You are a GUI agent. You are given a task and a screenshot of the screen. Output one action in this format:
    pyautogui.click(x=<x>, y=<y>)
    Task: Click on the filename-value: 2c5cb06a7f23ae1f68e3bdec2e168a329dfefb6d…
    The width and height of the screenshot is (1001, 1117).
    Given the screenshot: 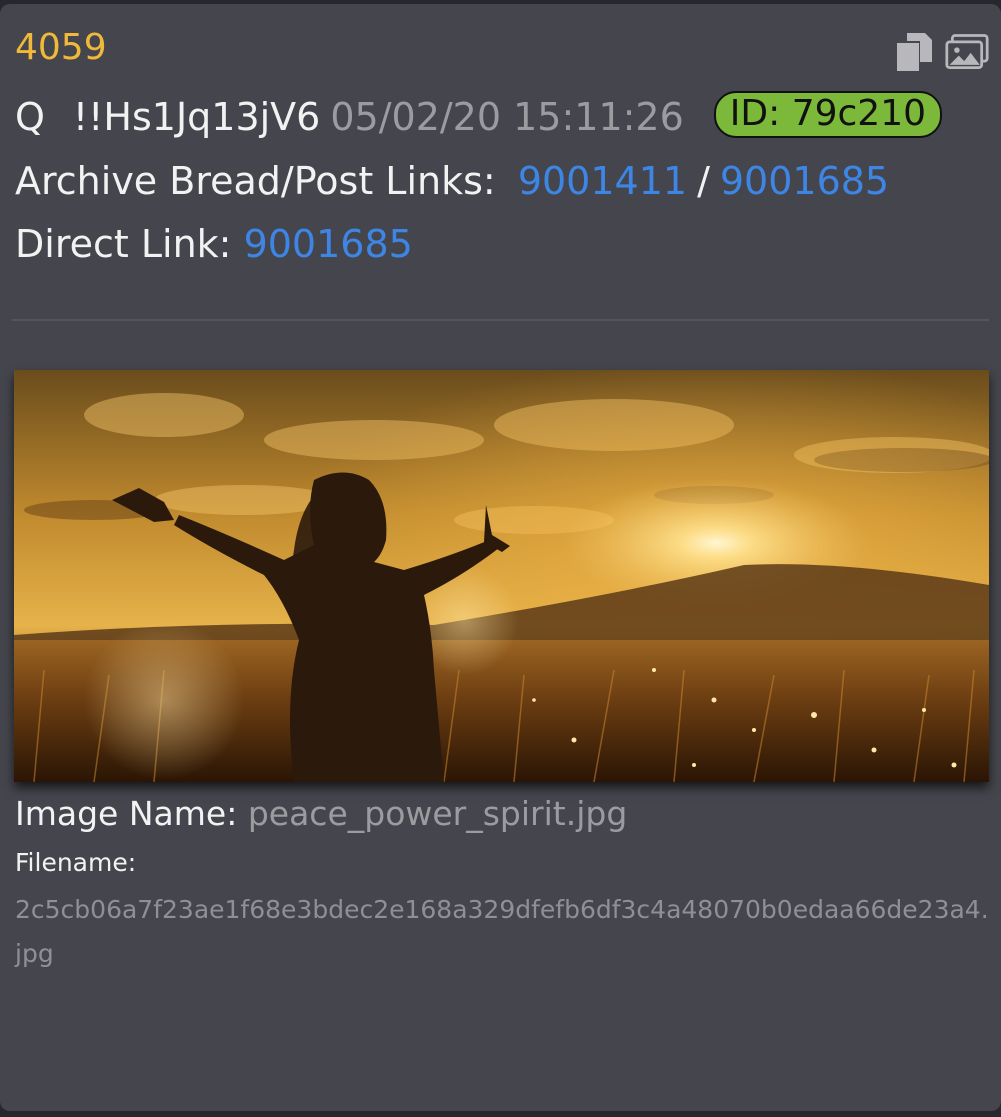 What is the action you would take?
    pyautogui.click(x=502, y=931)
    